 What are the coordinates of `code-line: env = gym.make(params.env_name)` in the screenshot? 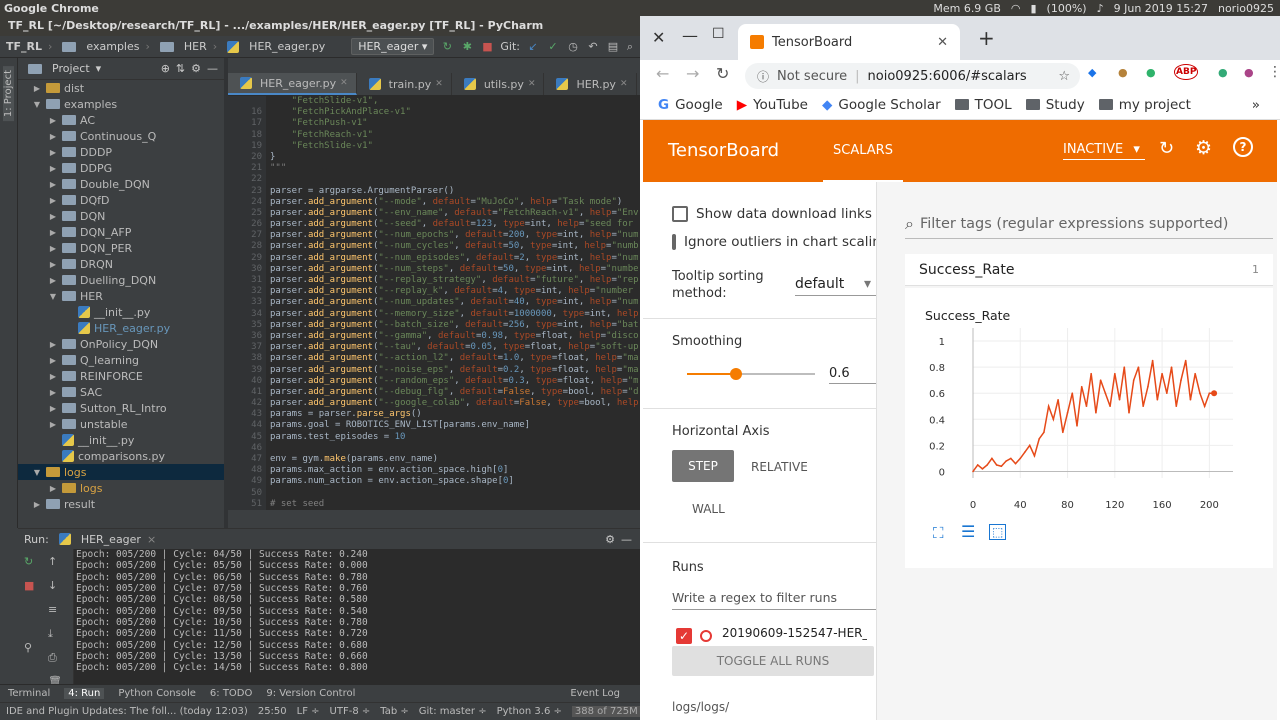 It's located at (454, 459).